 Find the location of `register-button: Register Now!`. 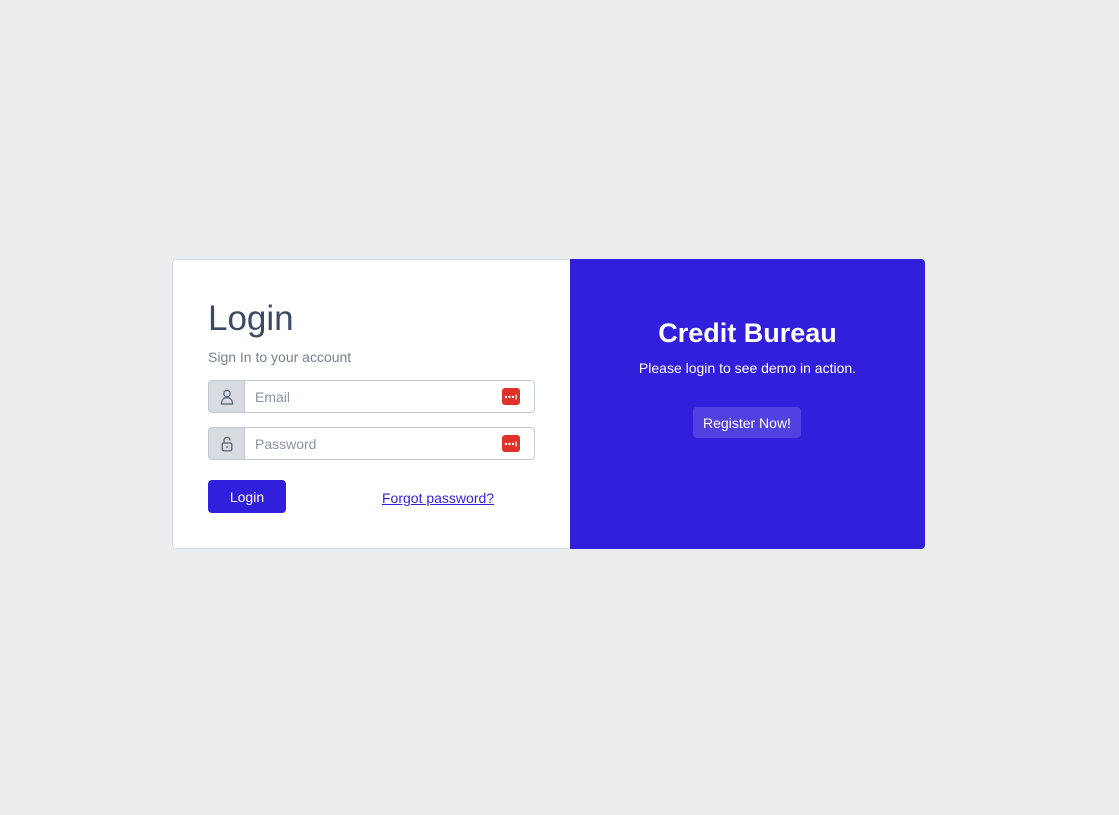

register-button: Register Now! is located at coordinates (747, 422).